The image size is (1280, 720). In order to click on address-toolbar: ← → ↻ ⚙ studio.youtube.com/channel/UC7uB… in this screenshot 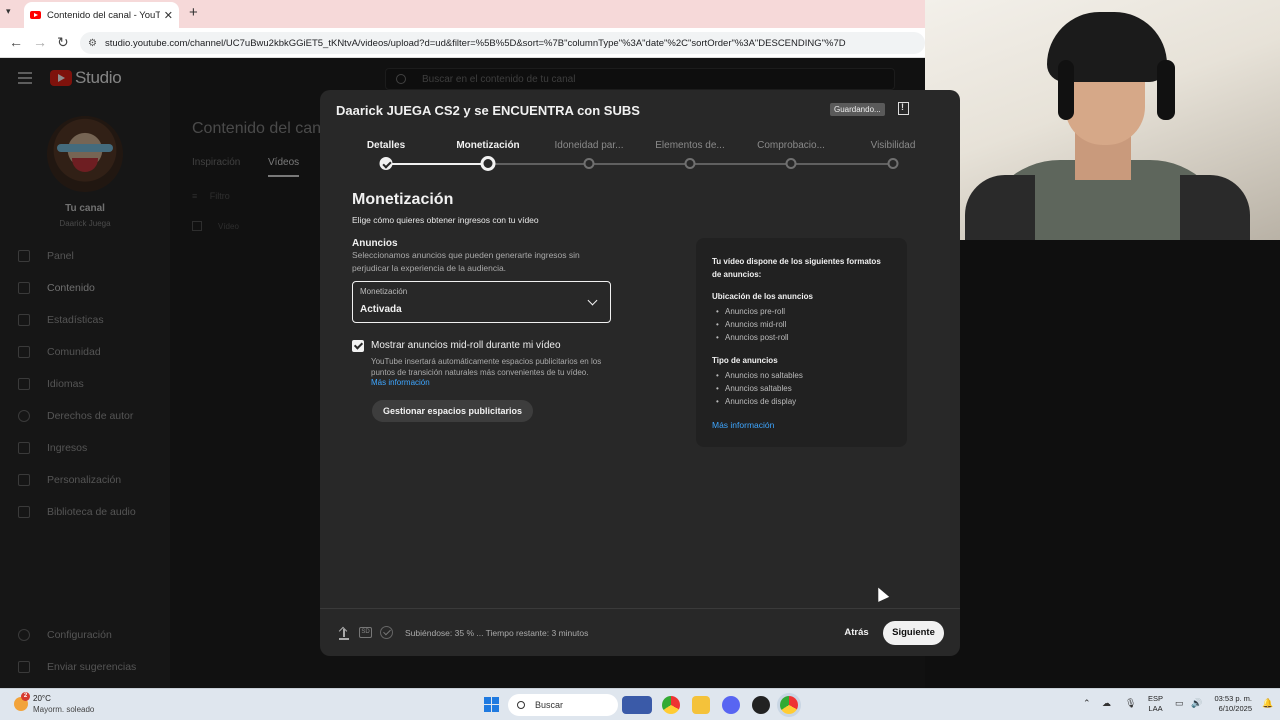, I will do `click(462, 43)`.